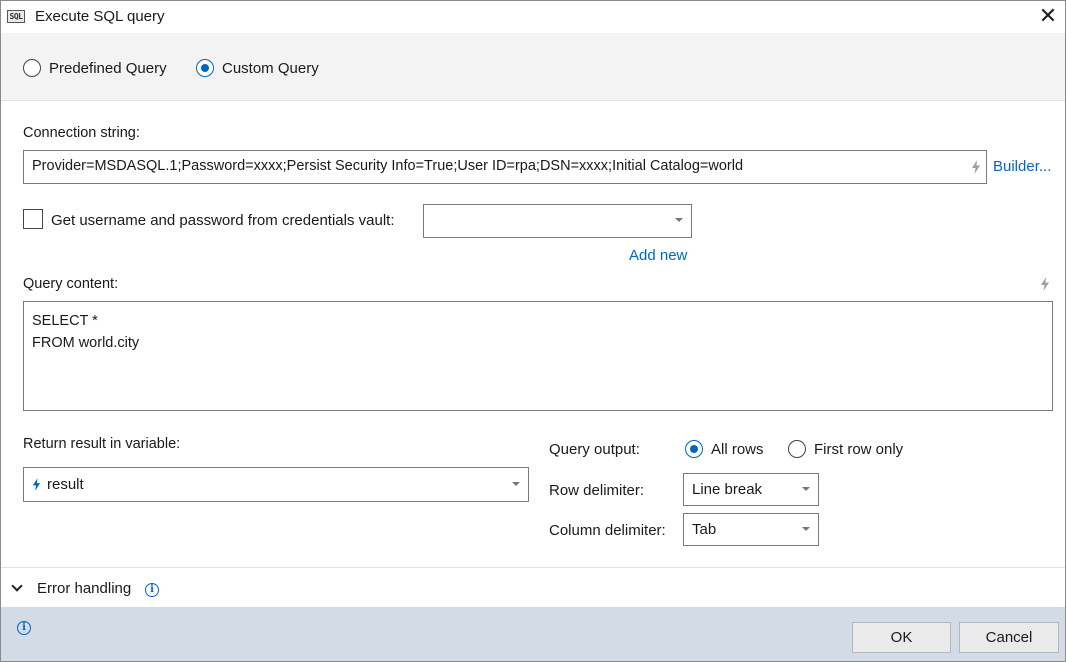 The width and height of the screenshot is (1066, 662). What do you see at coordinates (658, 255) in the screenshot?
I see `add-new-link: Add new` at bounding box center [658, 255].